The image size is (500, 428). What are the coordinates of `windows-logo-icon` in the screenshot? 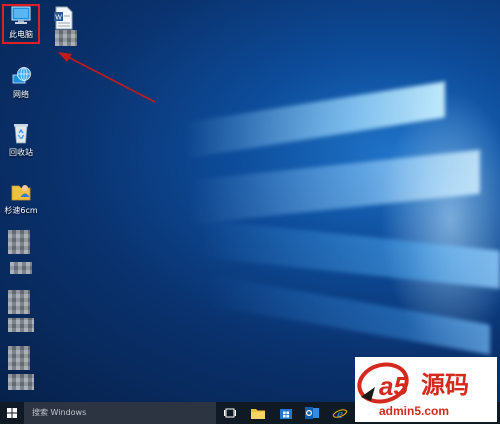 It's located at (12, 413).